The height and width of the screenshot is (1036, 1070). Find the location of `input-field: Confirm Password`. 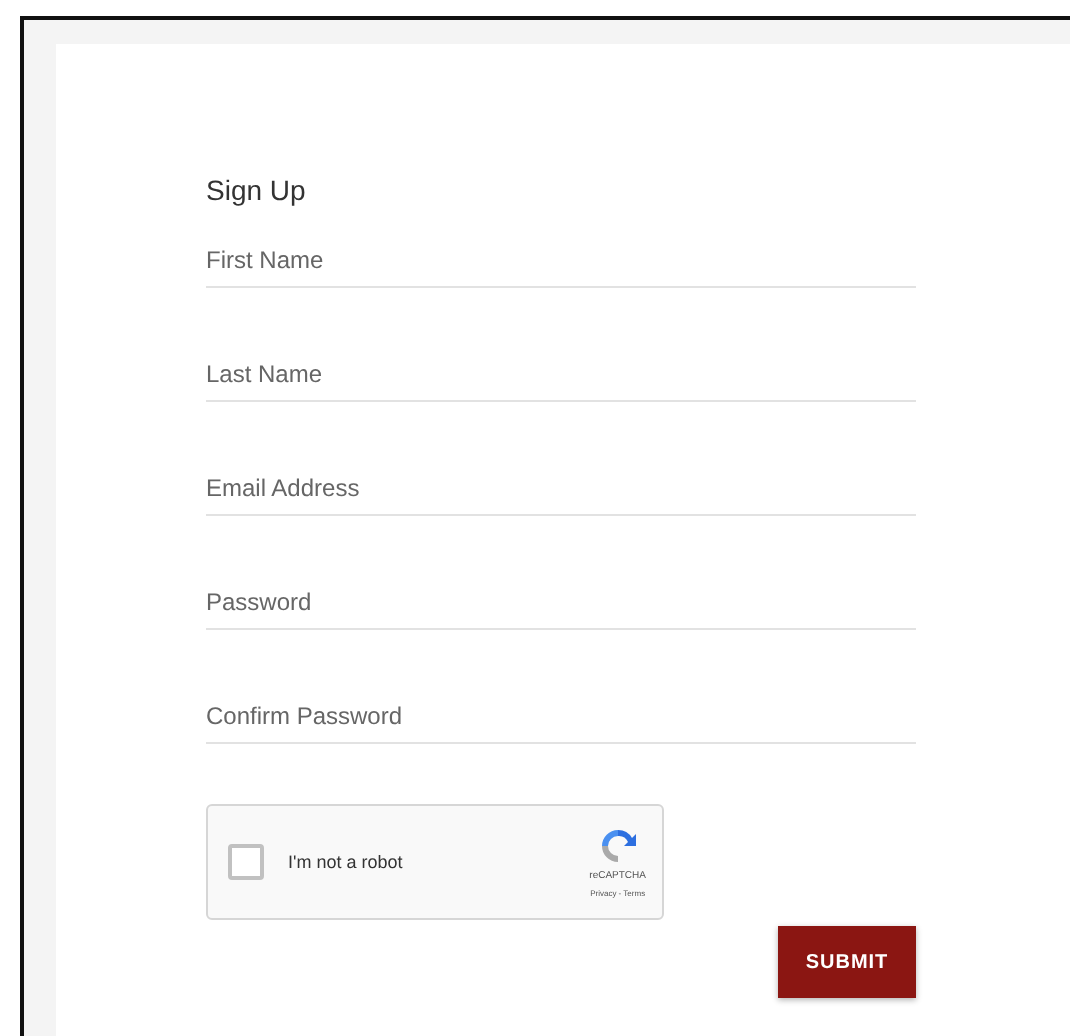

input-field: Confirm Password is located at coordinates (561, 717).